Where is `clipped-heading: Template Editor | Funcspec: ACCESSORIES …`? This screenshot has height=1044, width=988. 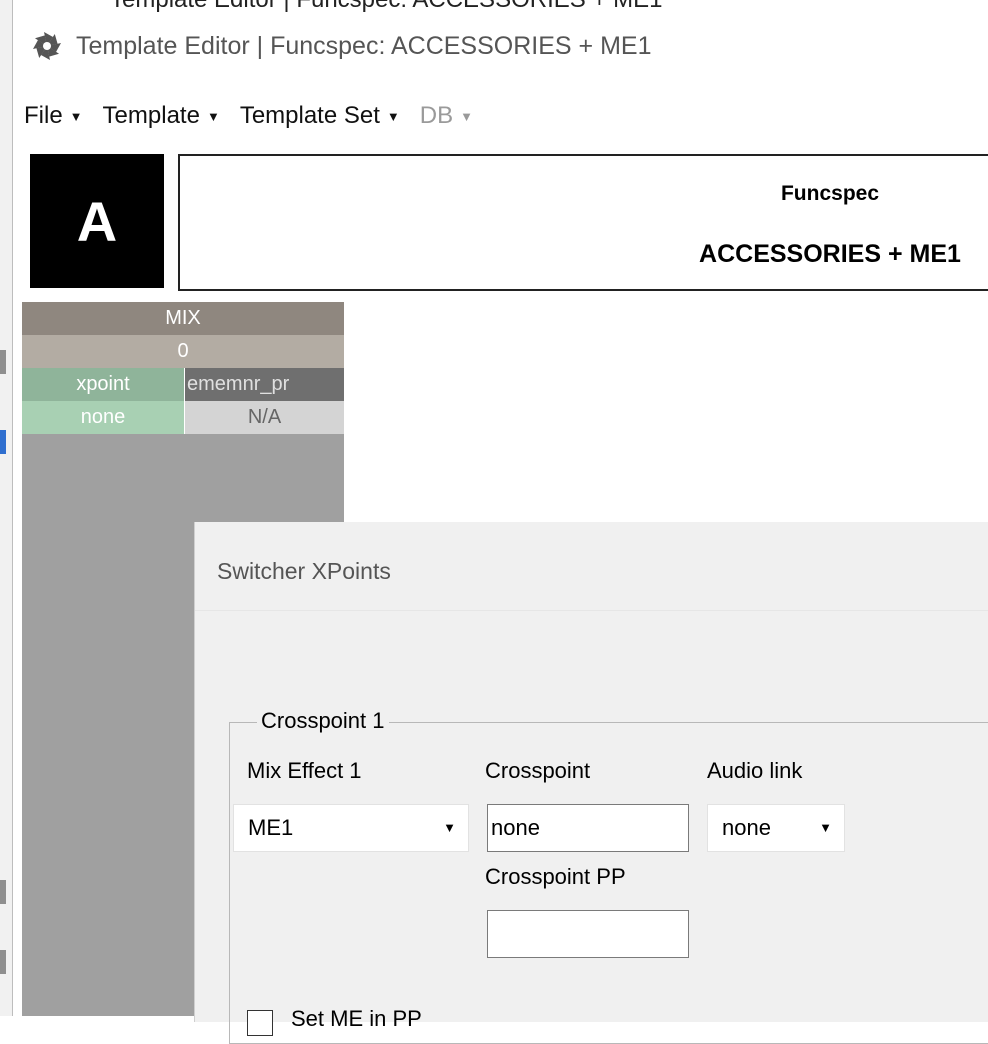
clipped-heading: Template Editor | Funcspec: ACCESSORIES … is located at coordinates (494, 7).